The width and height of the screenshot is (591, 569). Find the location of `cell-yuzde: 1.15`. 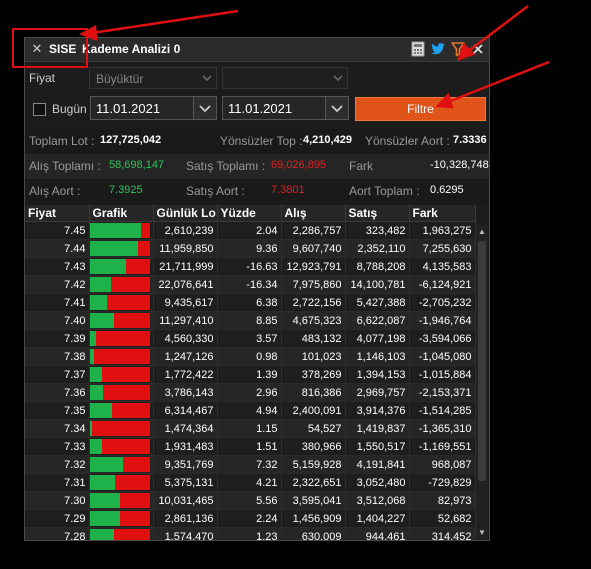

cell-yuzde: 1.15 is located at coordinates (249, 428).